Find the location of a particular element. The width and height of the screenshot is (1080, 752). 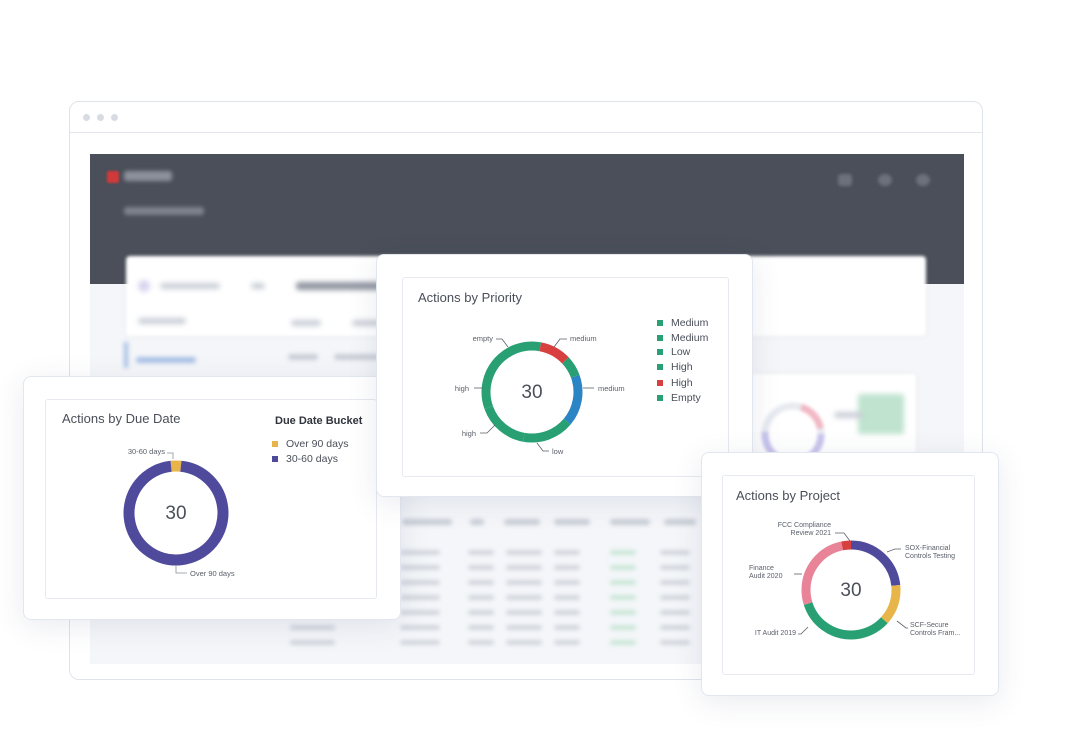

project-label-finance-line1: Finance is located at coordinates (761, 568).